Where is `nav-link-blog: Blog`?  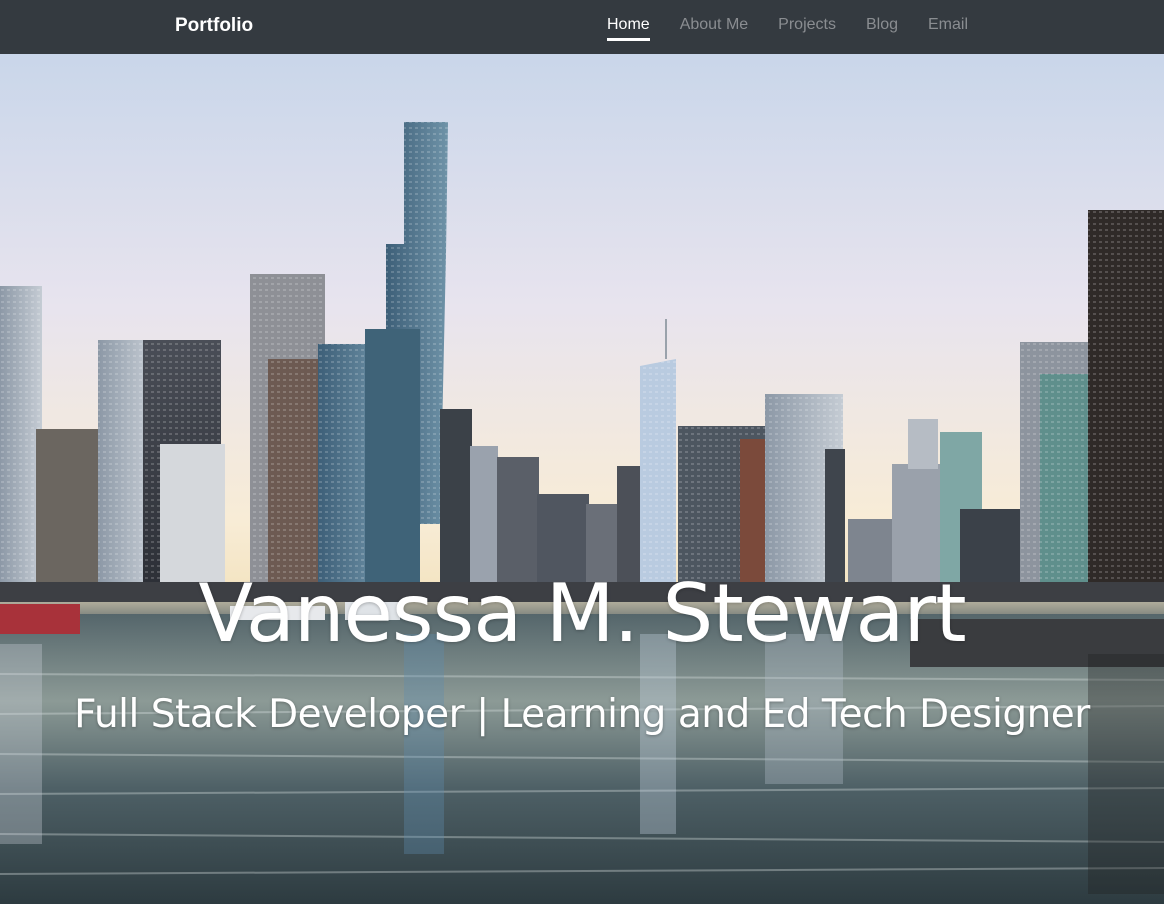 nav-link-blog: Blog is located at coordinates (882, 19).